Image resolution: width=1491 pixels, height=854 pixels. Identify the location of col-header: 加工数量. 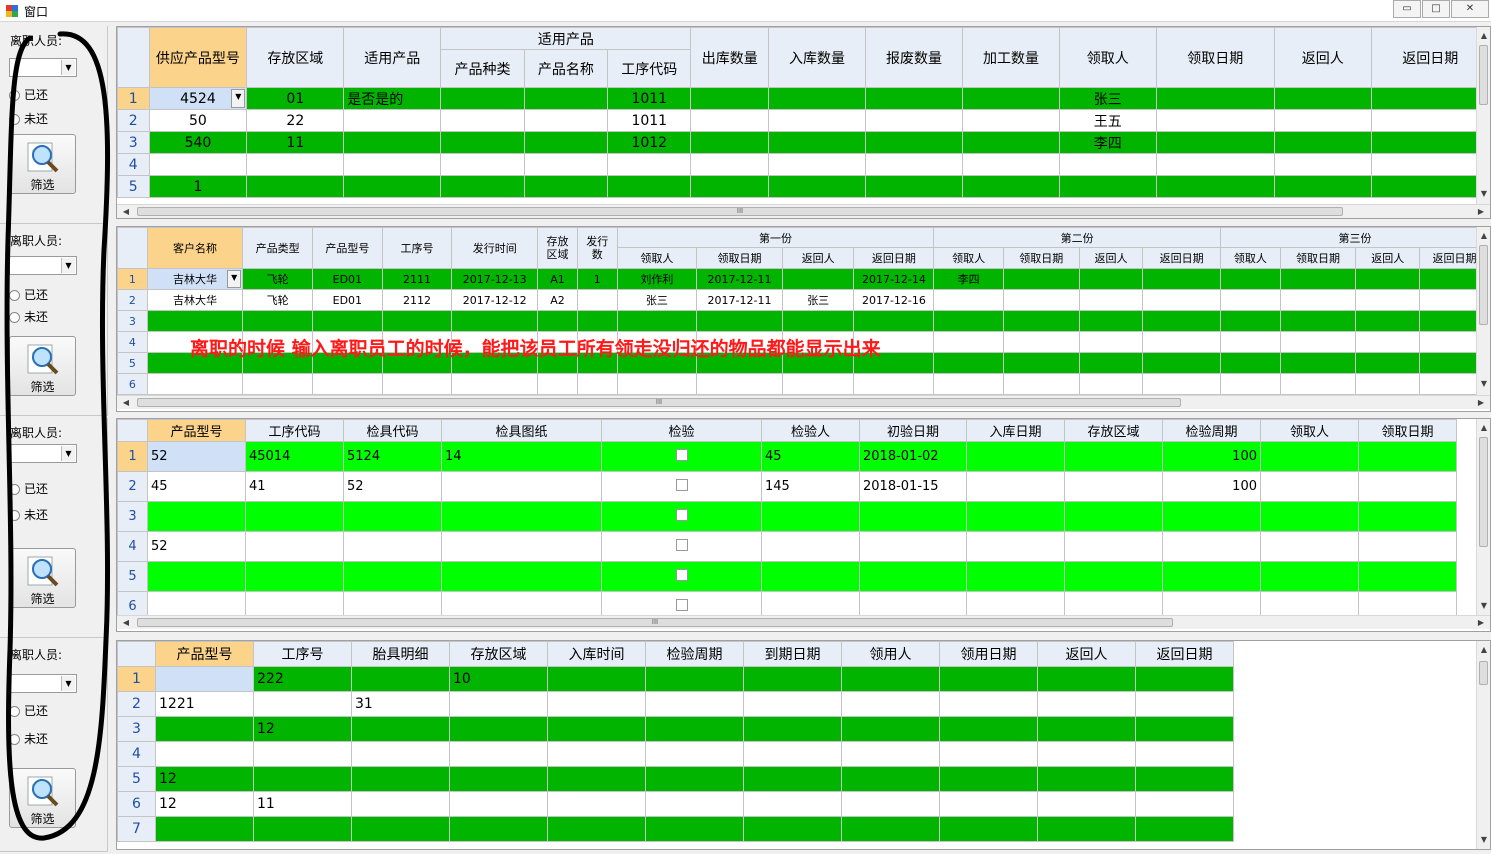
(1011, 57).